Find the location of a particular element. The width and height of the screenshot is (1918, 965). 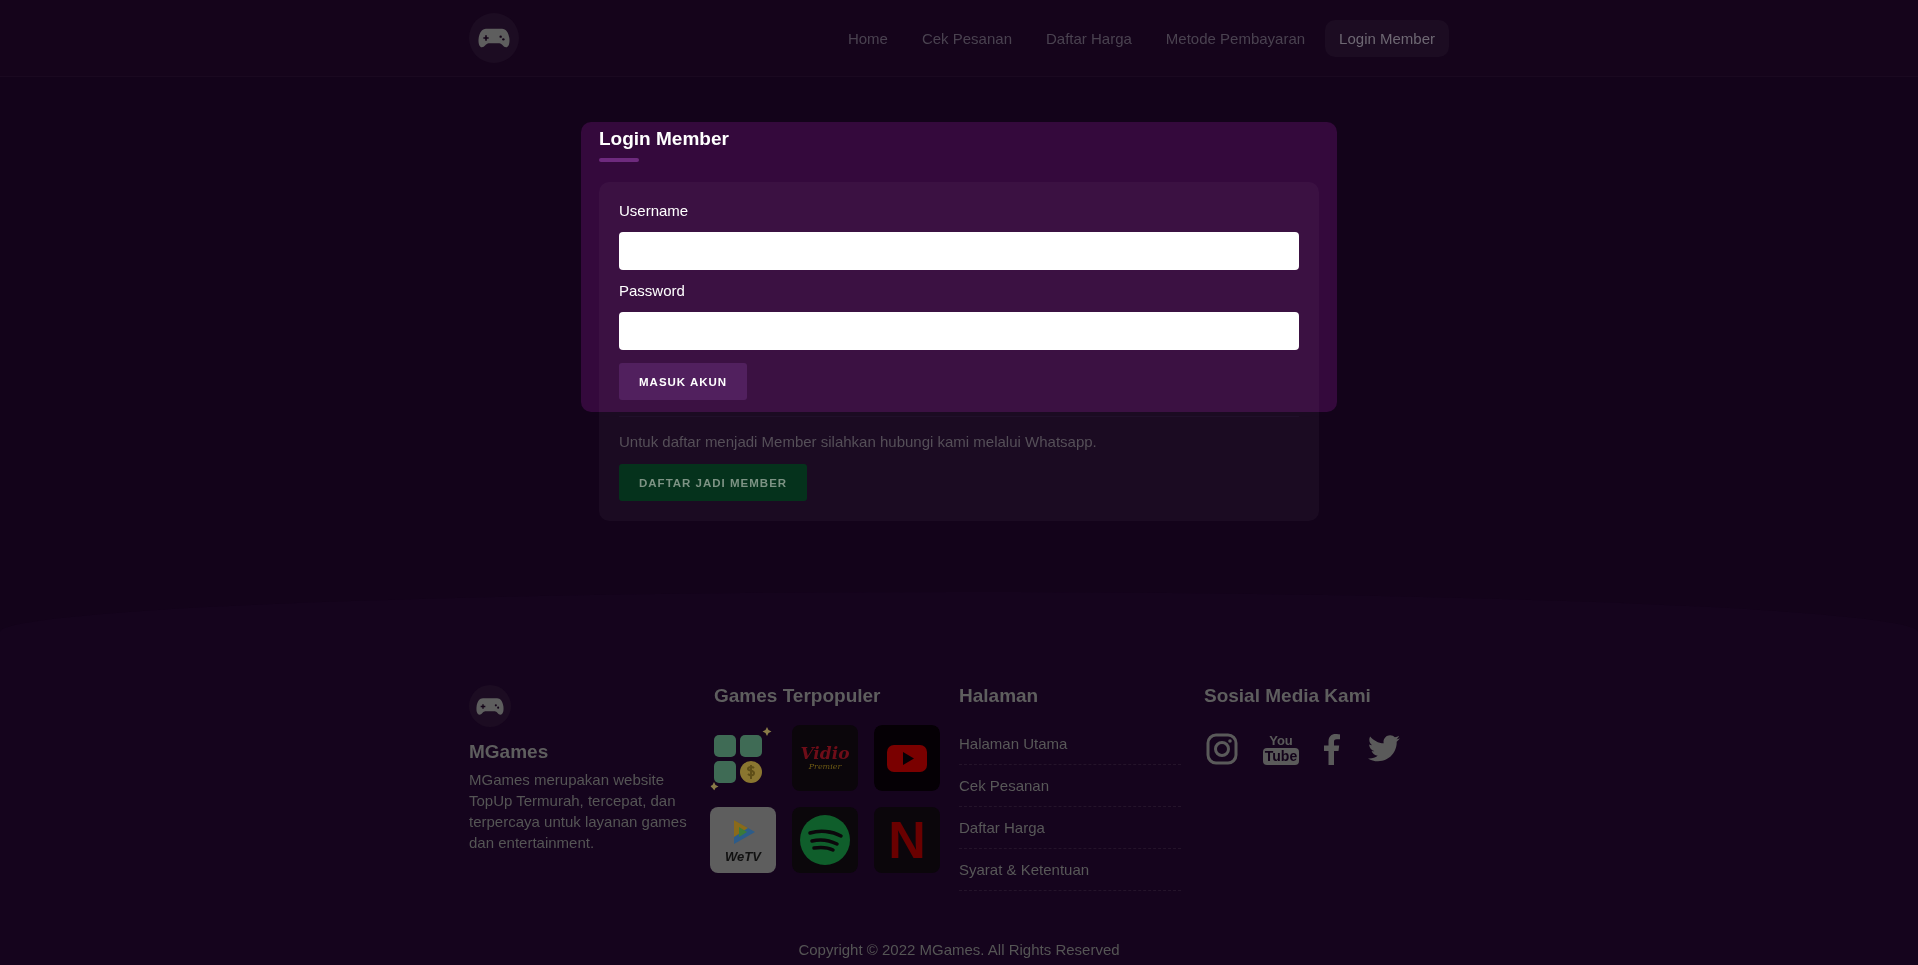

instagram-icon is located at coordinates (1222, 749).